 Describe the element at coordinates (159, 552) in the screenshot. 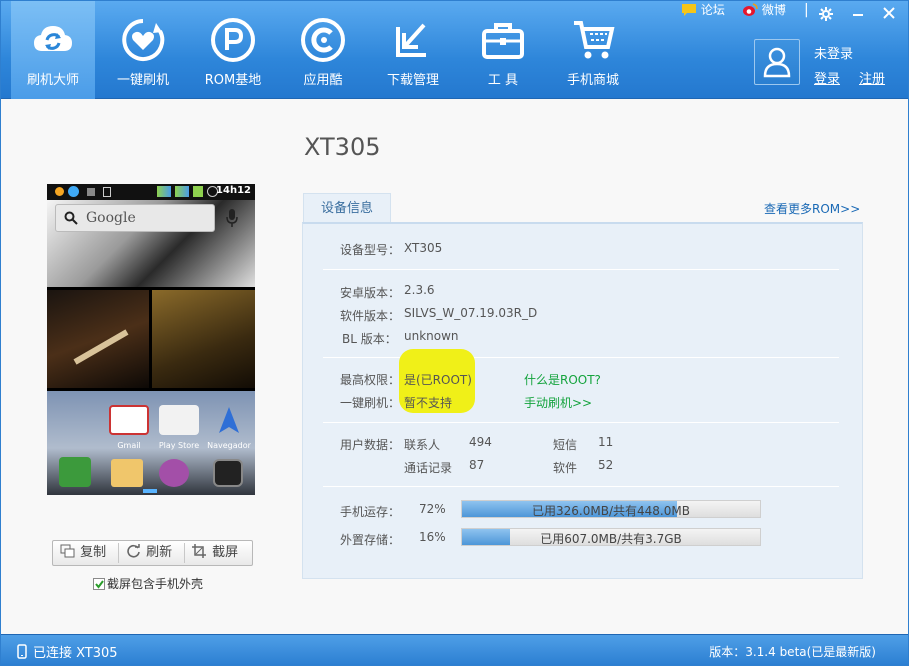

I see `refresh-label: 刷新` at that location.